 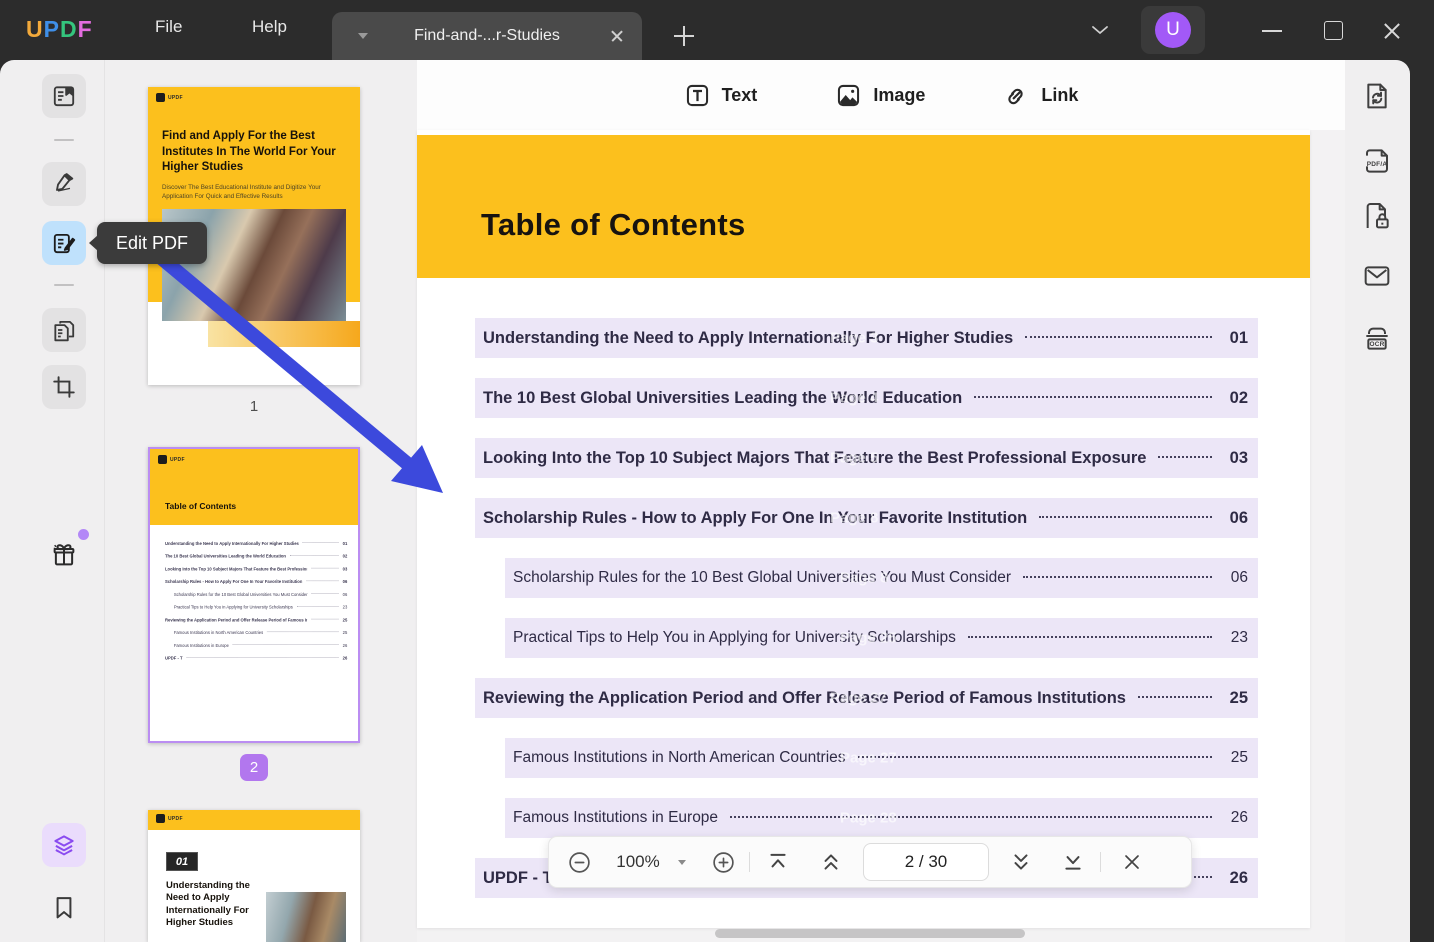 I want to click on next-page-button, so click(x=1021, y=862).